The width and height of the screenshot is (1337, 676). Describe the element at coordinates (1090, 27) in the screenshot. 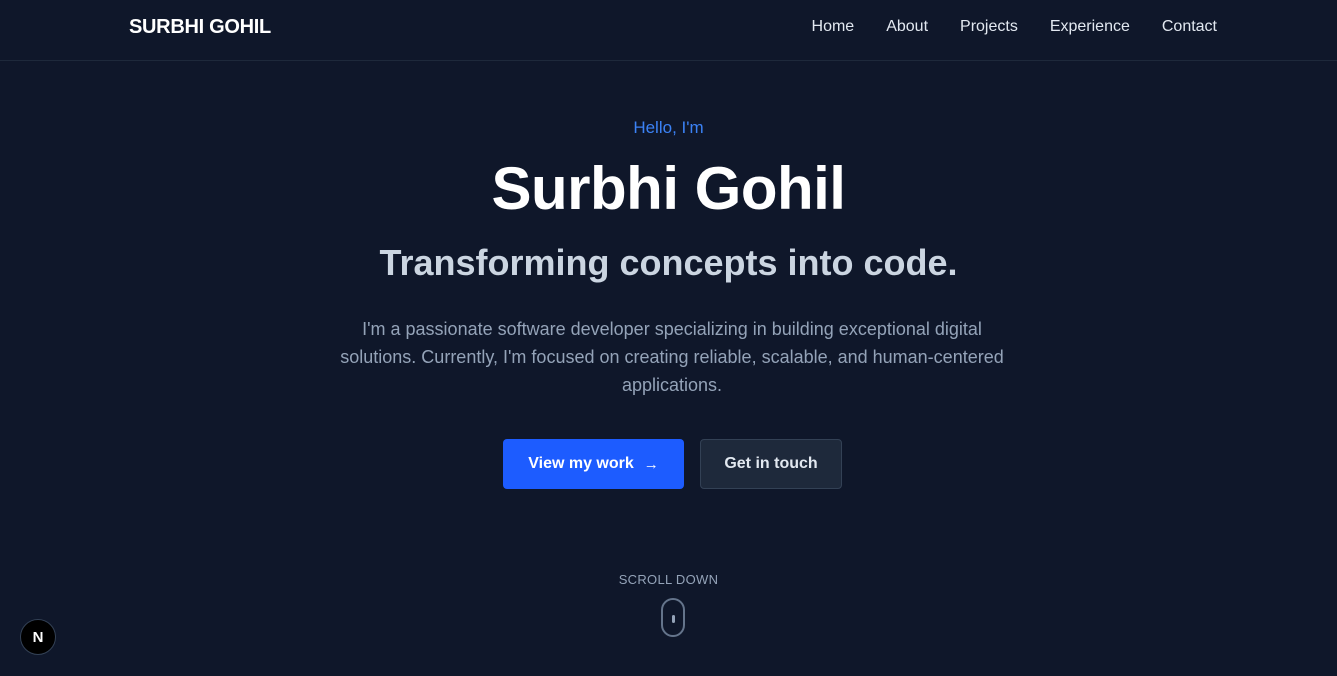

I see `nav-link-experience: Experience` at that location.